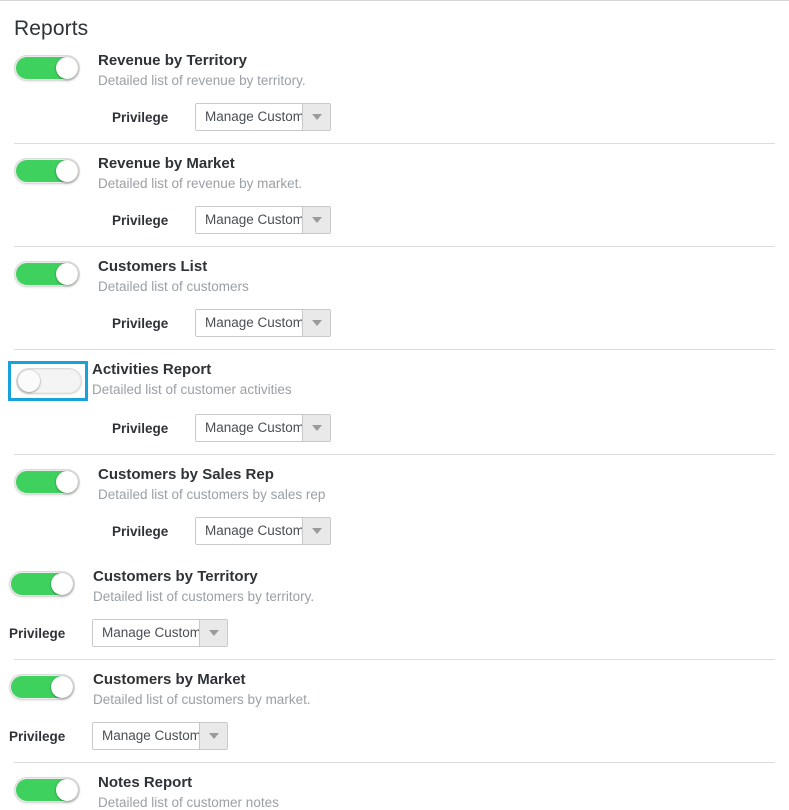  What do you see at coordinates (200, 183) in the screenshot?
I see `report-description: Detailed list of revenue by market.` at bounding box center [200, 183].